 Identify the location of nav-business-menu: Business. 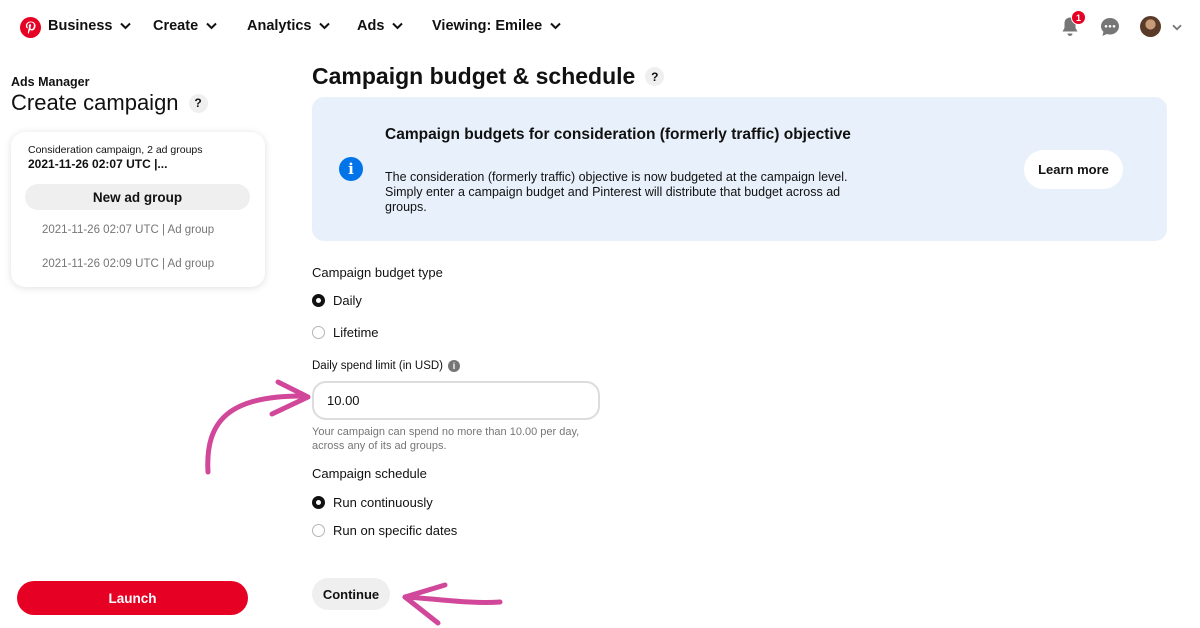
(90, 26).